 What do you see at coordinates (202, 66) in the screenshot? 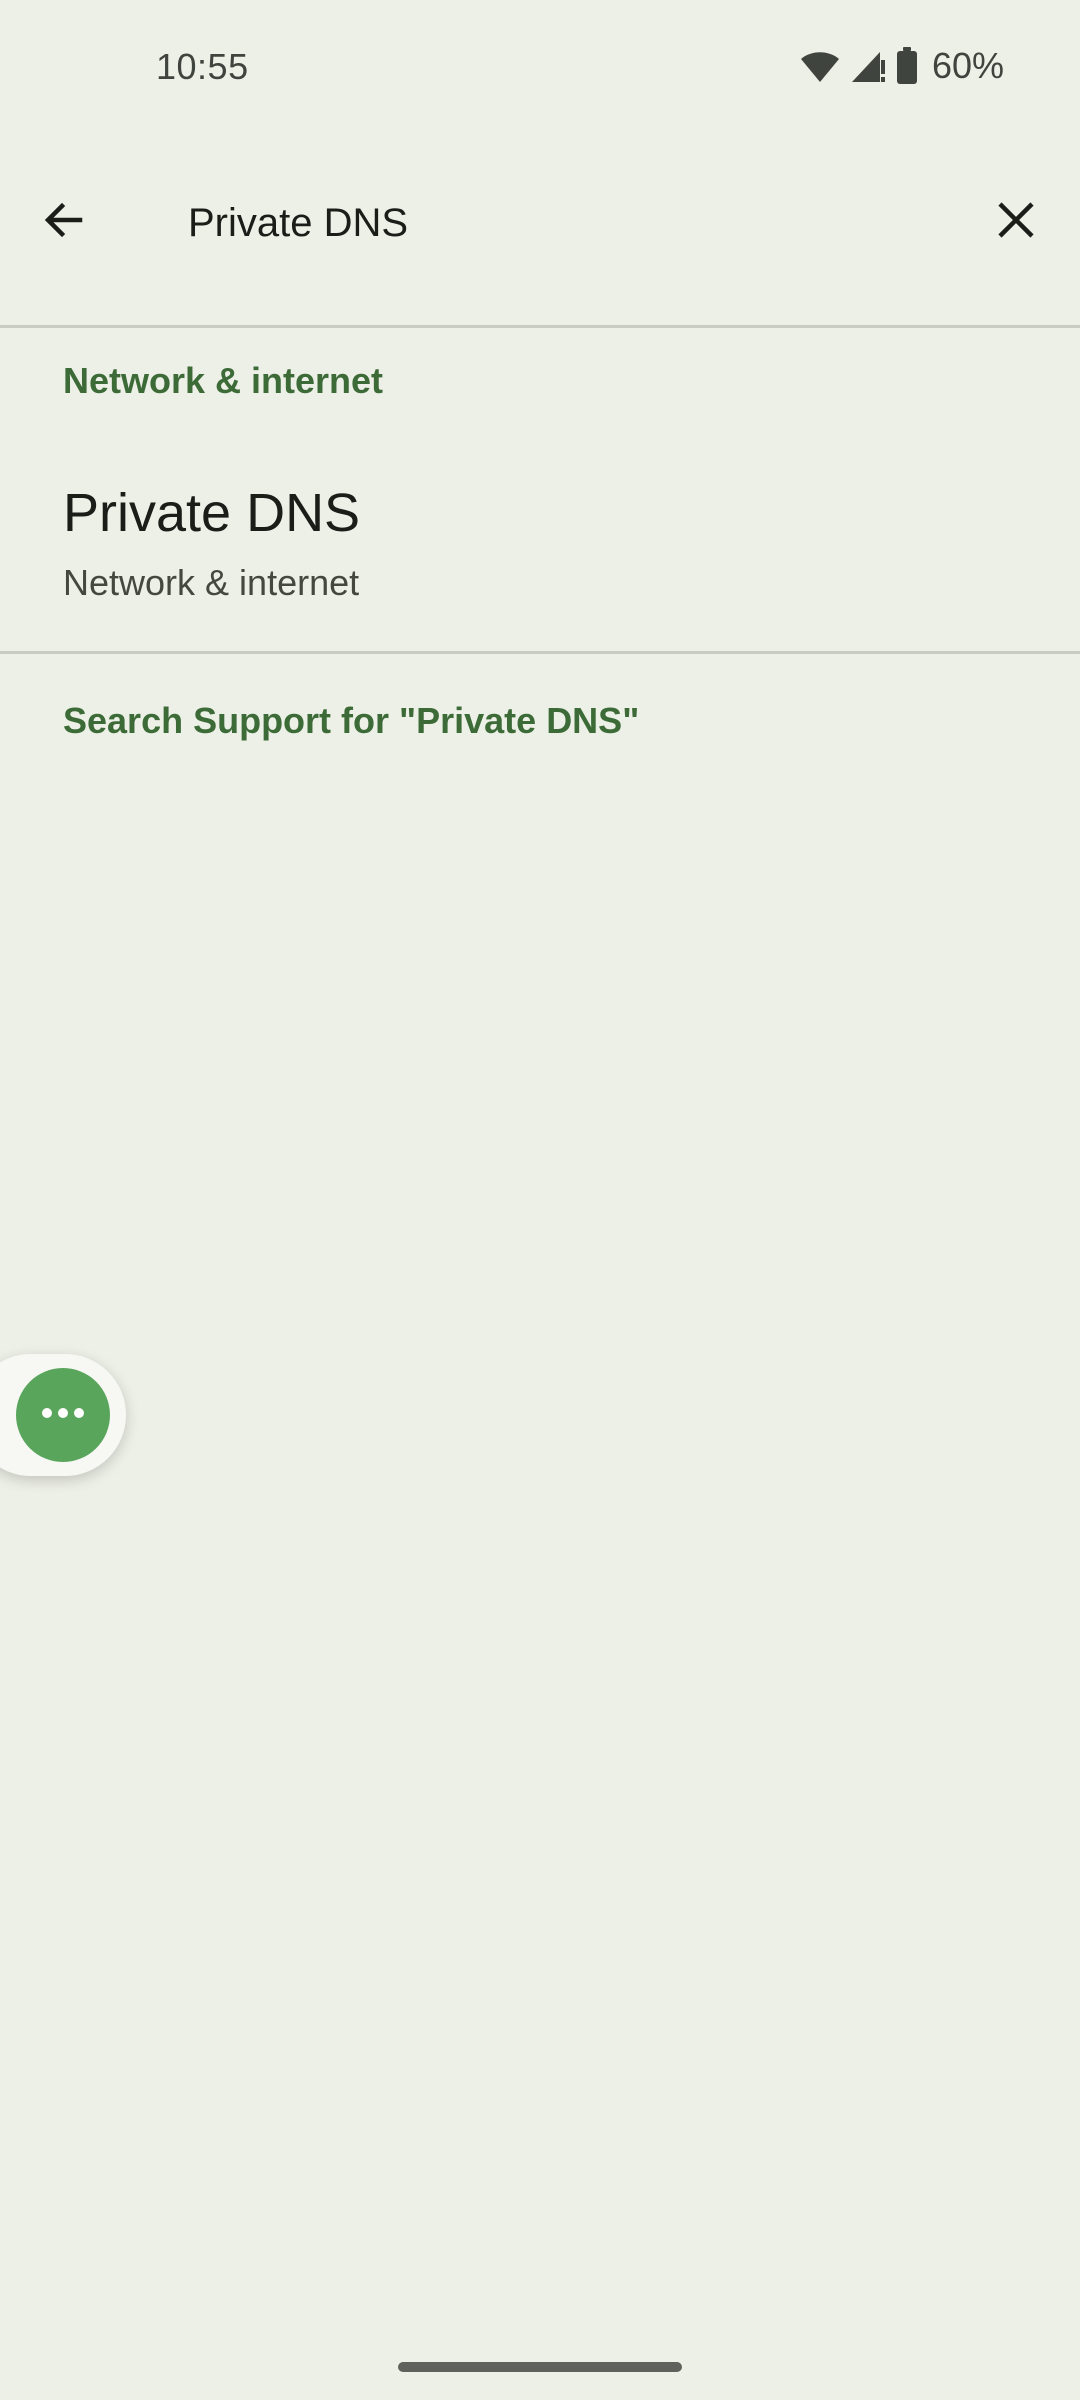
I see `status-time: 10:55` at bounding box center [202, 66].